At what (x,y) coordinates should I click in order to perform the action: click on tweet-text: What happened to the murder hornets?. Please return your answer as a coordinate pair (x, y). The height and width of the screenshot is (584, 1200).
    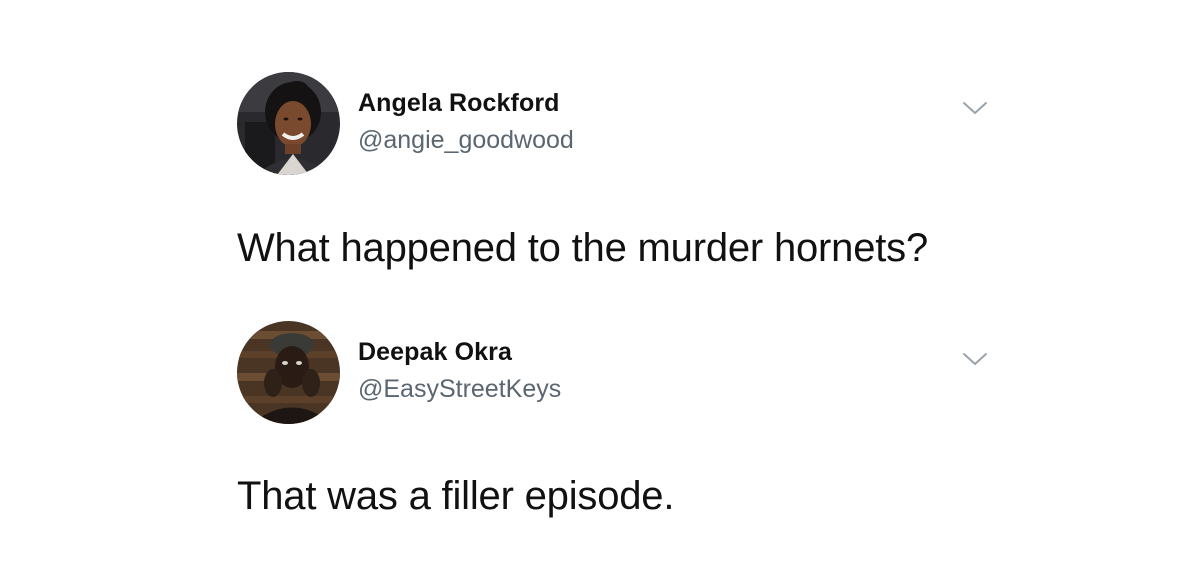
    Looking at the image, I should click on (583, 248).